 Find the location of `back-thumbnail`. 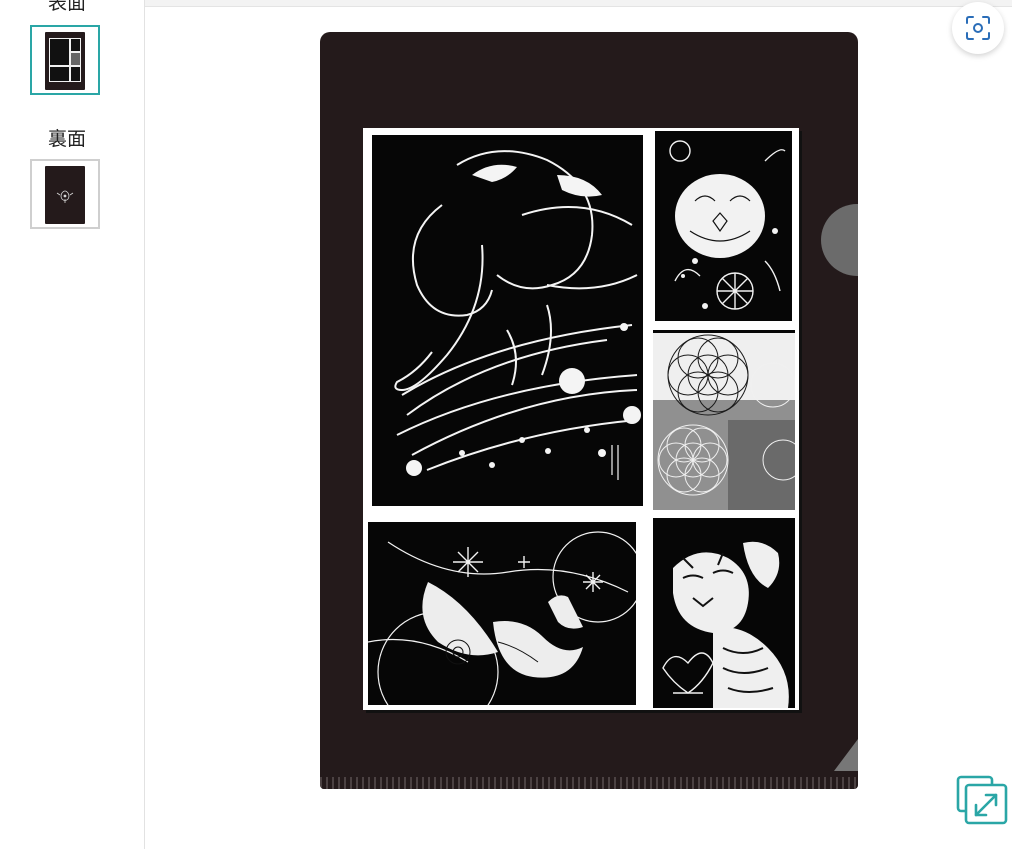

back-thumbnail is located at coordinates (65, 194).